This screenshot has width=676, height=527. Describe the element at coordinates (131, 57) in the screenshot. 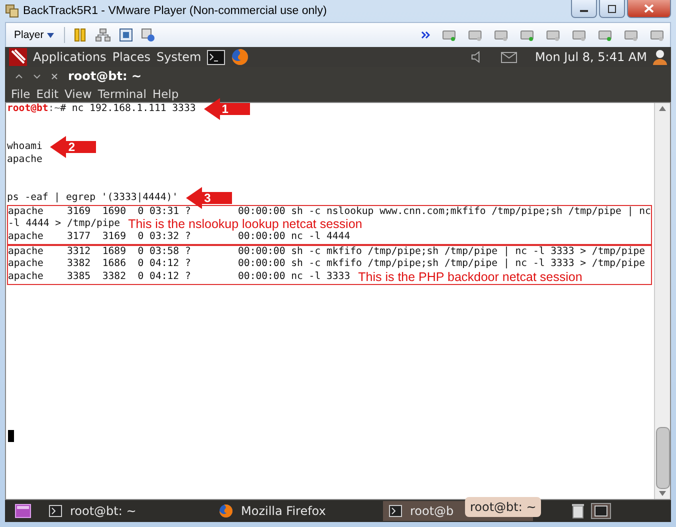

I see `panel-menu: Places` at that location.